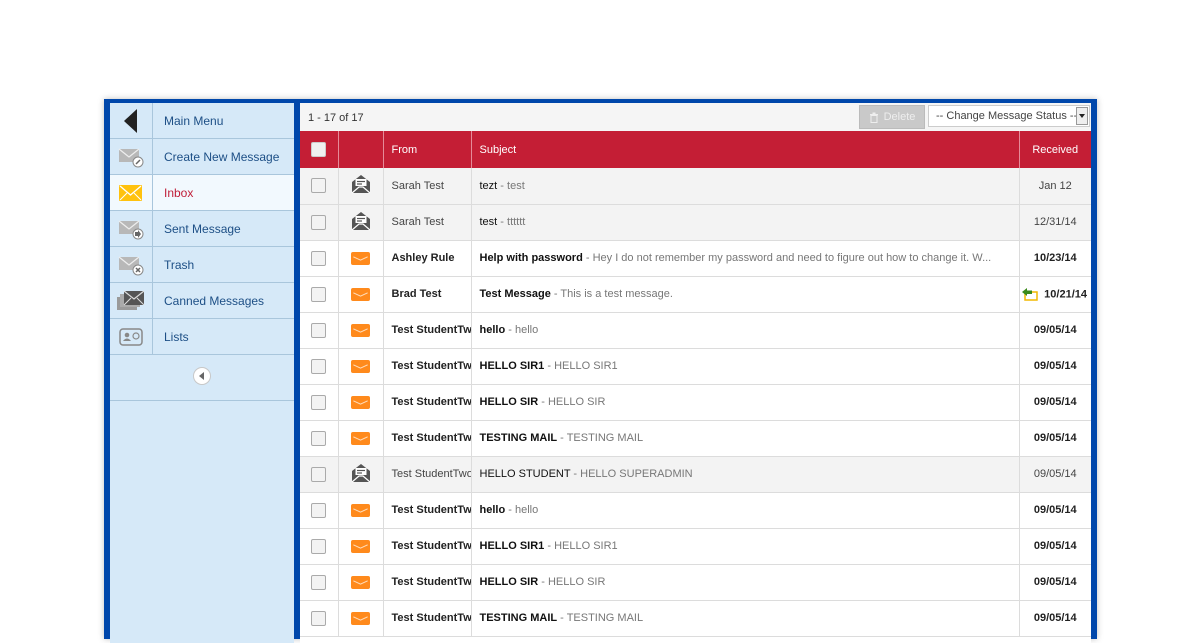  What do you see at coordinates (427, 149) in the screenshot?
I see `from-column-header: From` at bounding box center [427, 149].